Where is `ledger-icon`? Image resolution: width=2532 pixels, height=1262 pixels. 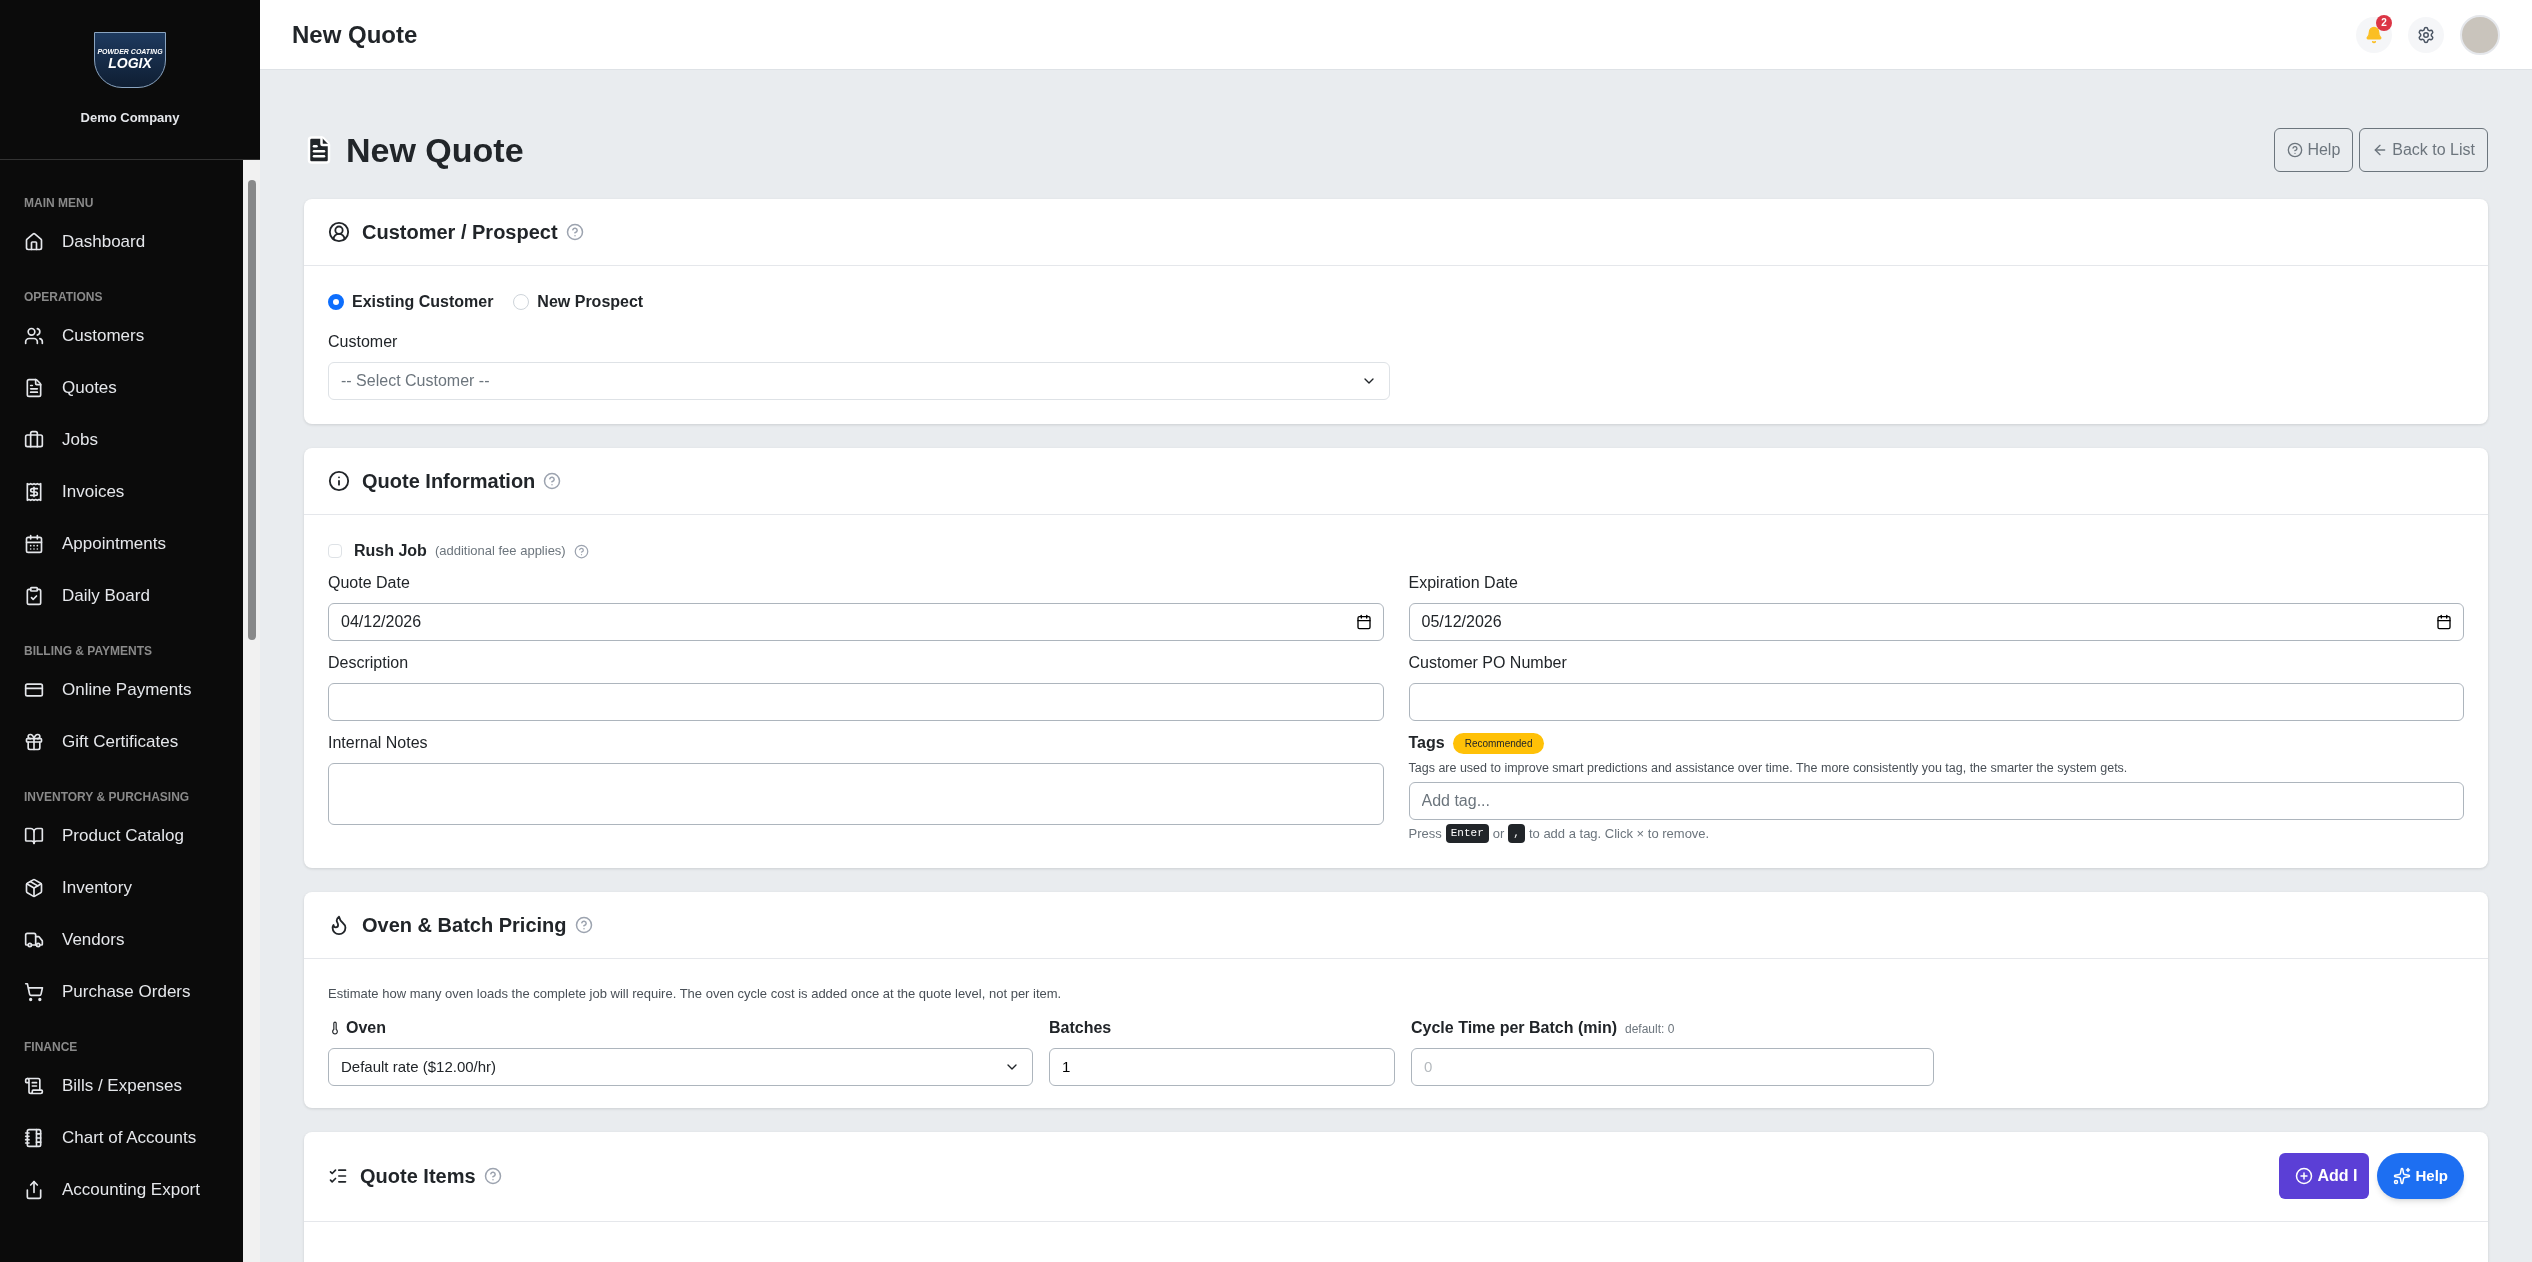 ledger-icon is located at coordinates (34, 1086).